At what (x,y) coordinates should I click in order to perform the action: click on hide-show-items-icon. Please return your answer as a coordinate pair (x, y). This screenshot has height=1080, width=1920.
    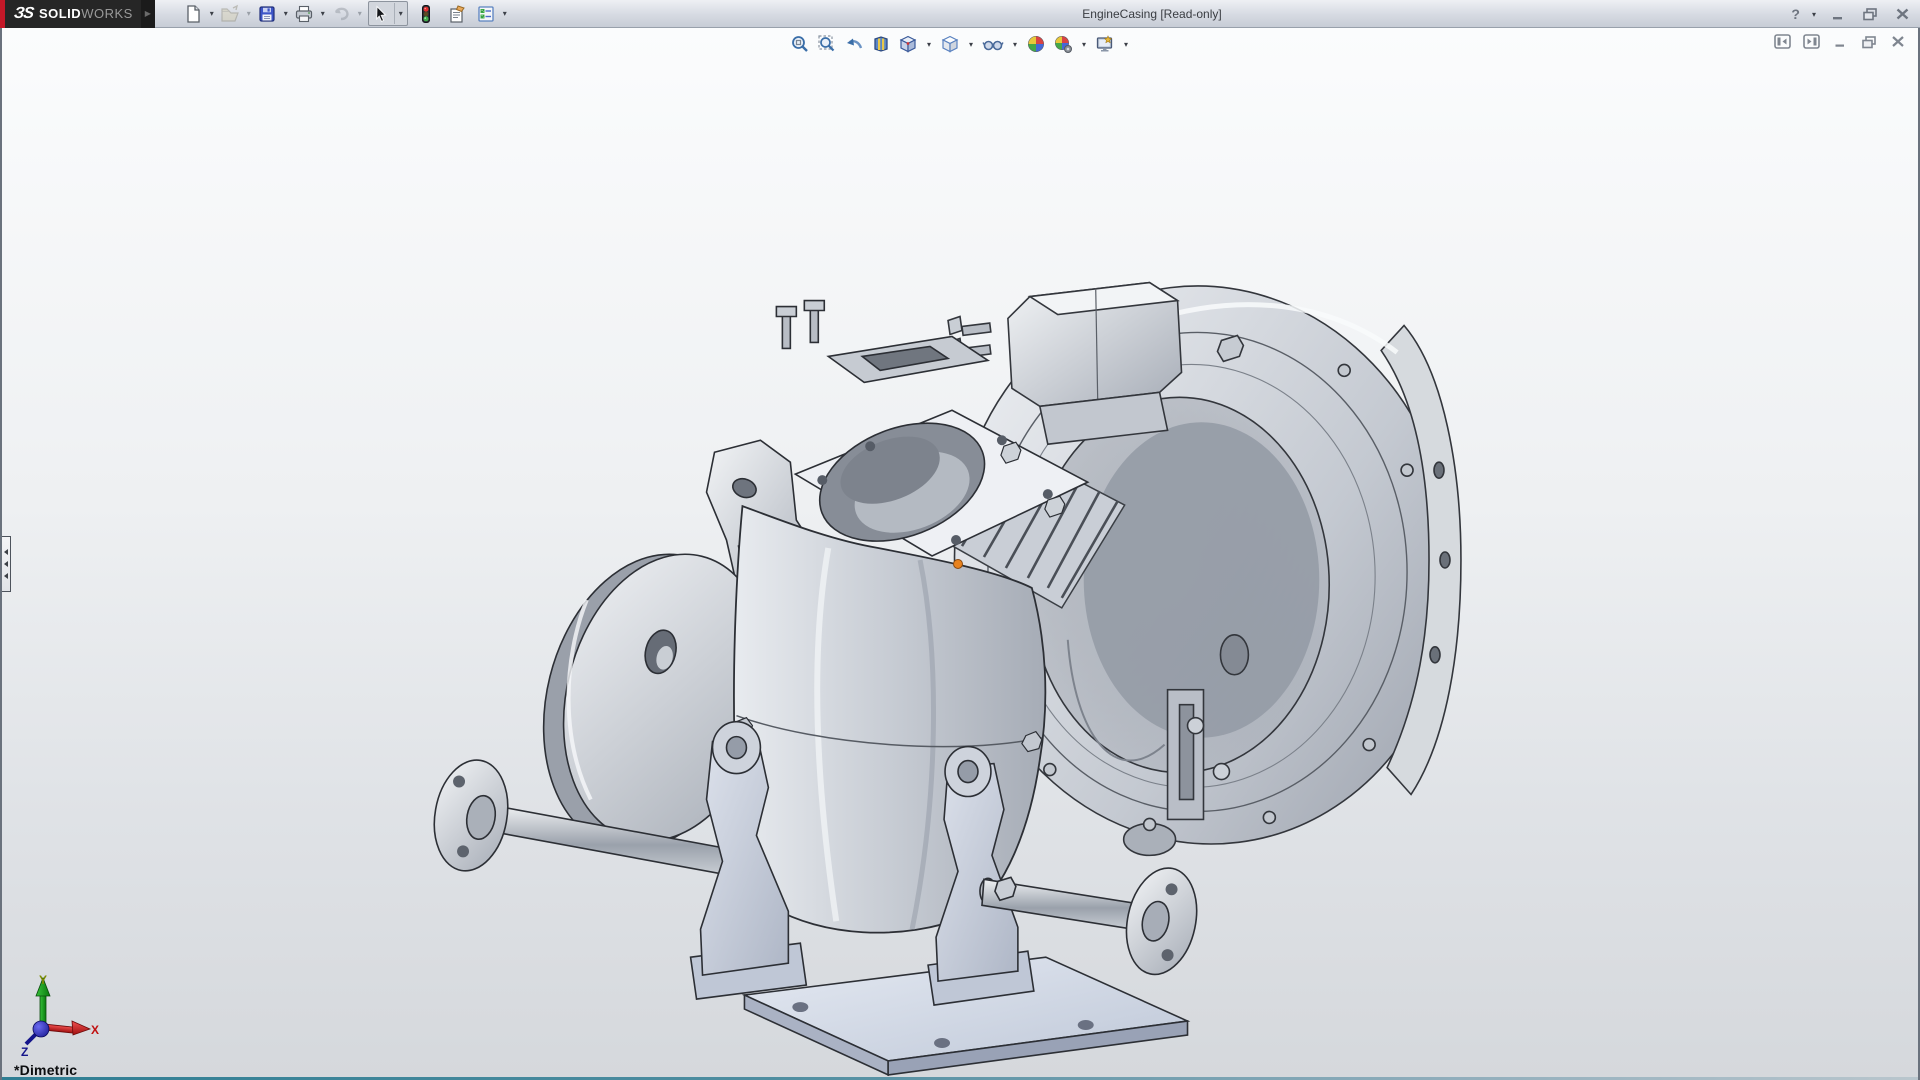
    Looking at the image, I should click on (993, 45).